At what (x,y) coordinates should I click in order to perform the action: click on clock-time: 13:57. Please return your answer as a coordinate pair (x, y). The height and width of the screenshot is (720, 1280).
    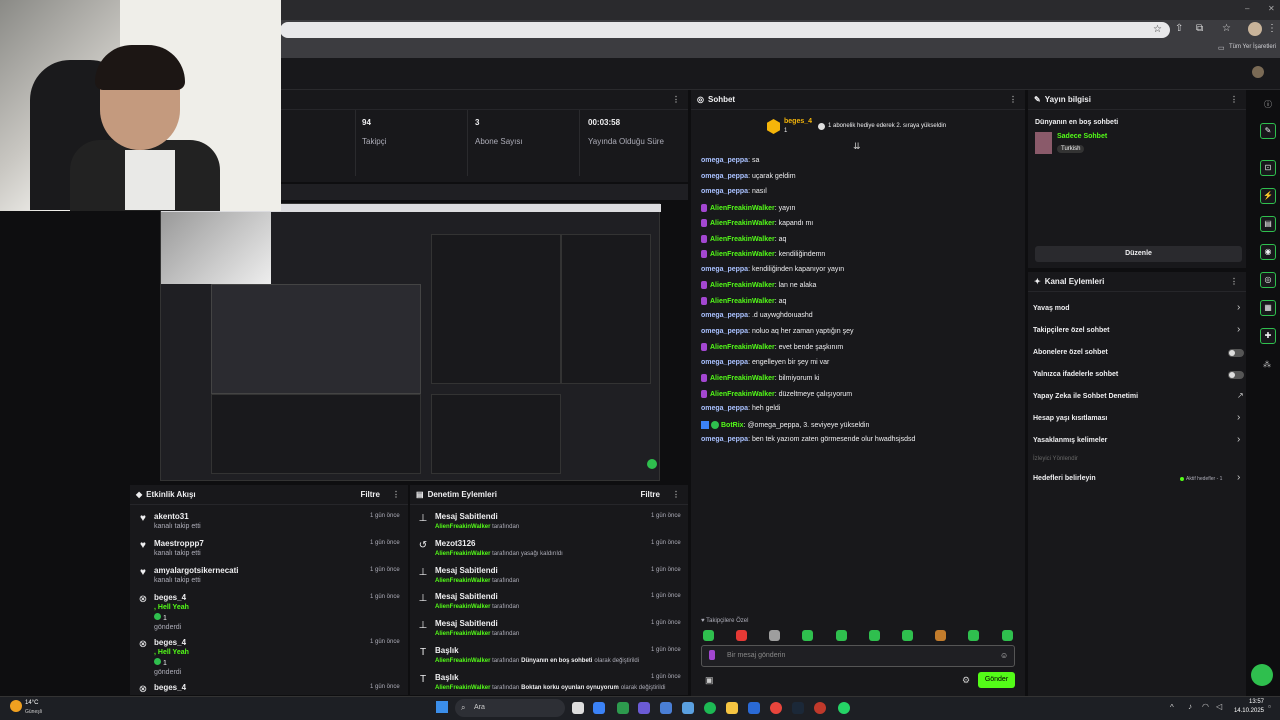
    Looking at the image, I should click on (1248, 702).